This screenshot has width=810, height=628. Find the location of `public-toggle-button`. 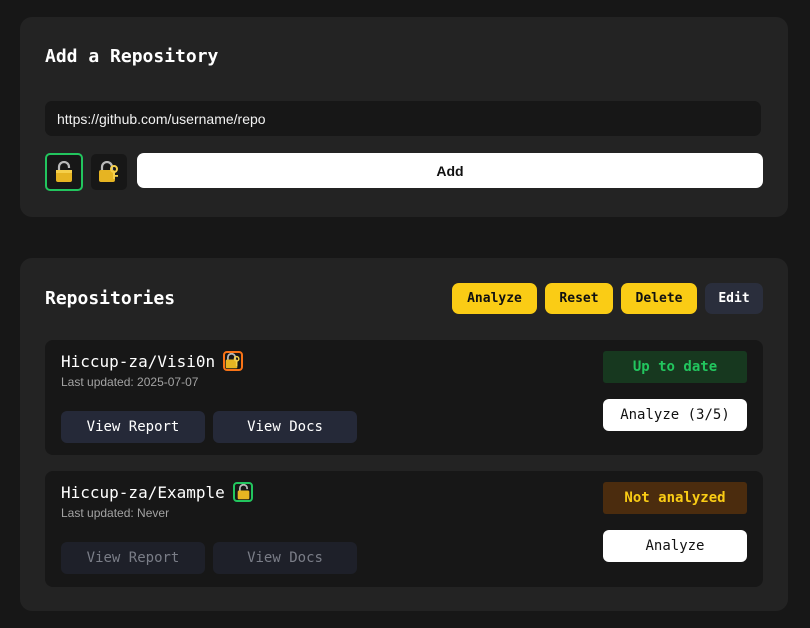

public-toggle-button is located at coordinates (64, 172).